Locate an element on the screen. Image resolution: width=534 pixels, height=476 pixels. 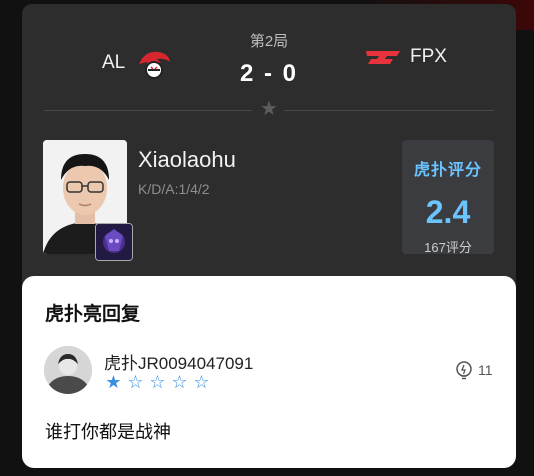
champion-icon is located at coordinates (114, 242).